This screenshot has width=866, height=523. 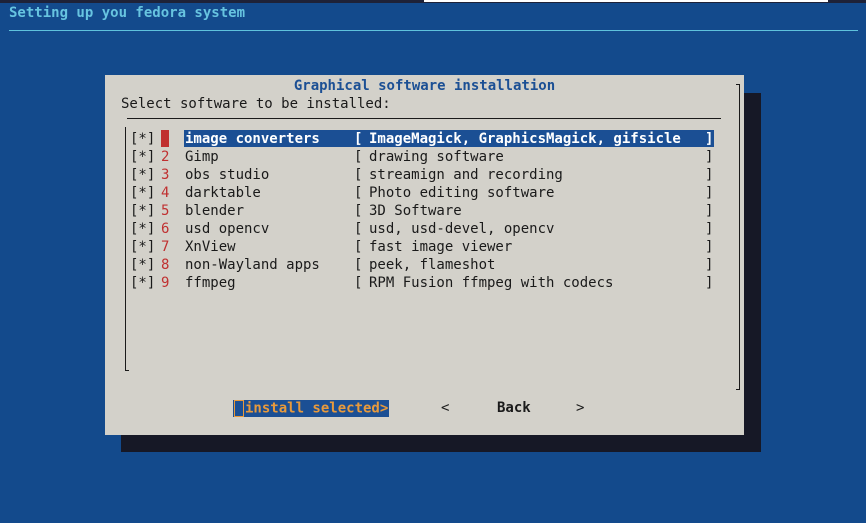 I want to click on item-description: Photo editing software, so click(x=462, y=193).